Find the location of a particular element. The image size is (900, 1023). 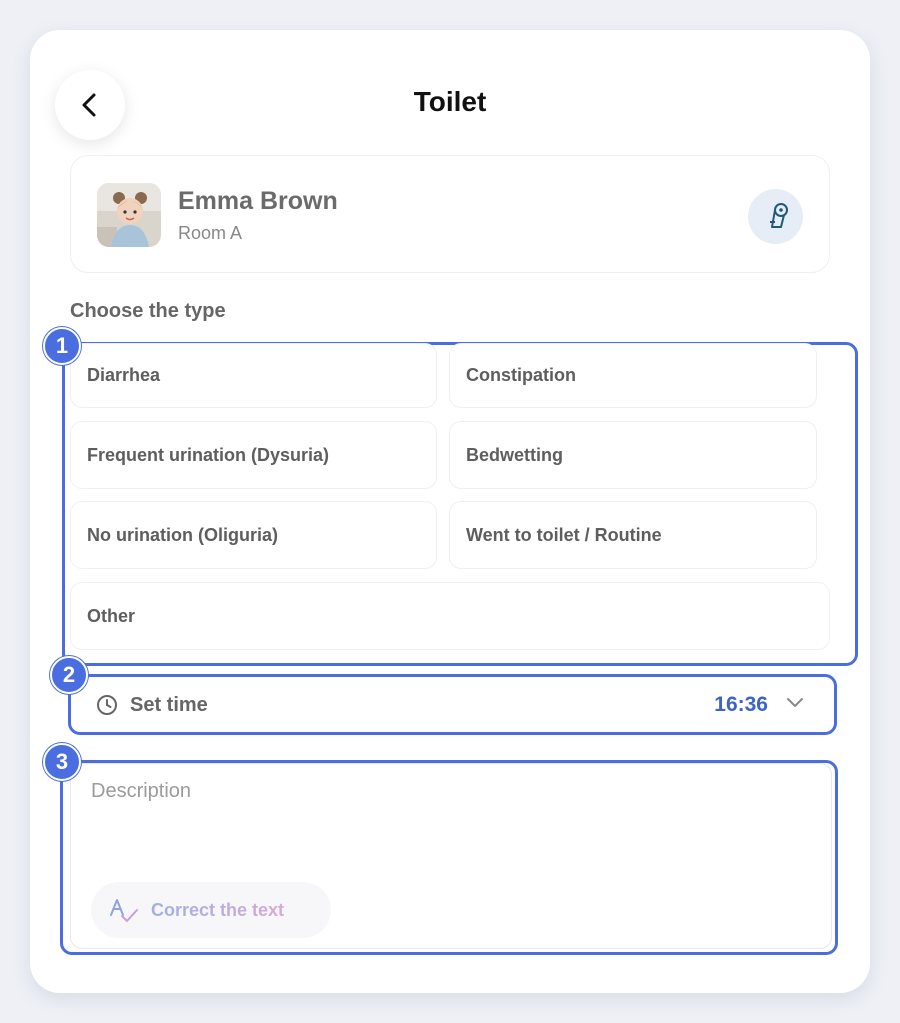

correct-text-button: Correct the text is located at coordinates (211, 910).